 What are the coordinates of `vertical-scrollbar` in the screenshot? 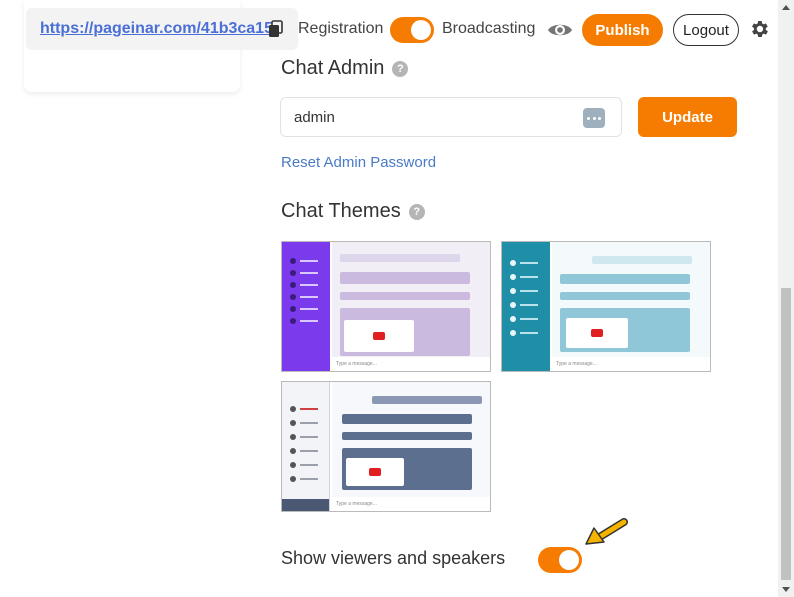 It's located at (786, 298).